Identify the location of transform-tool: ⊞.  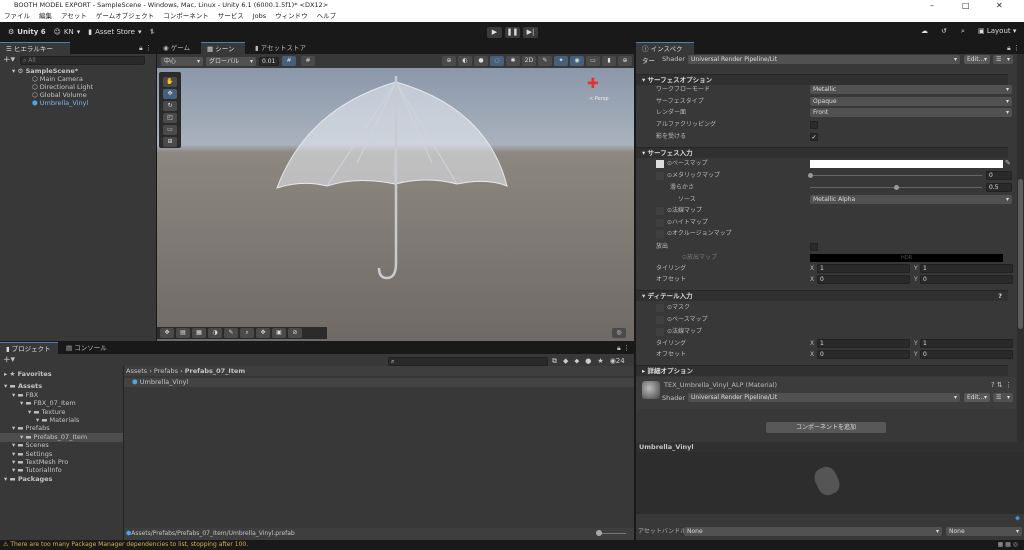
(170, 142).